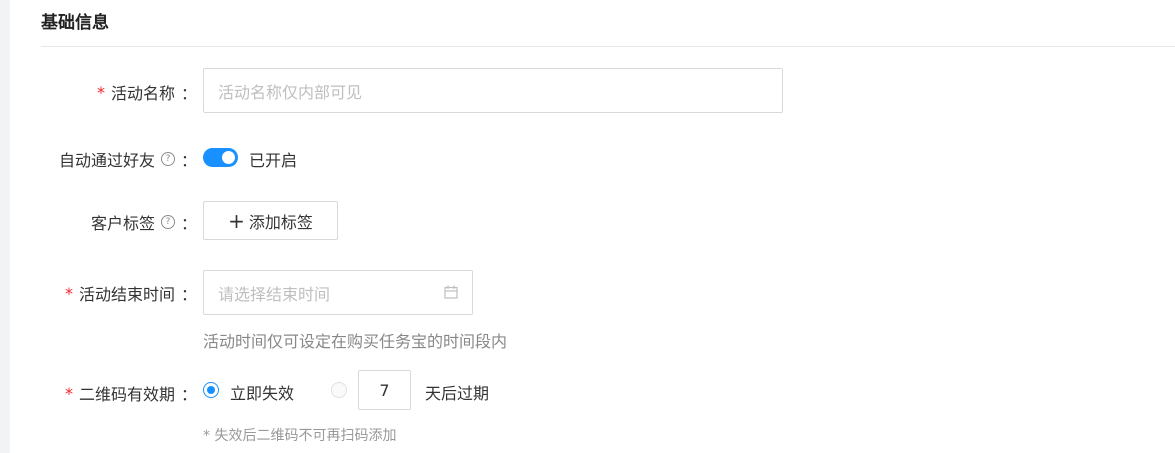  I want to click on section-title: 基础信息, so click(75, 23).